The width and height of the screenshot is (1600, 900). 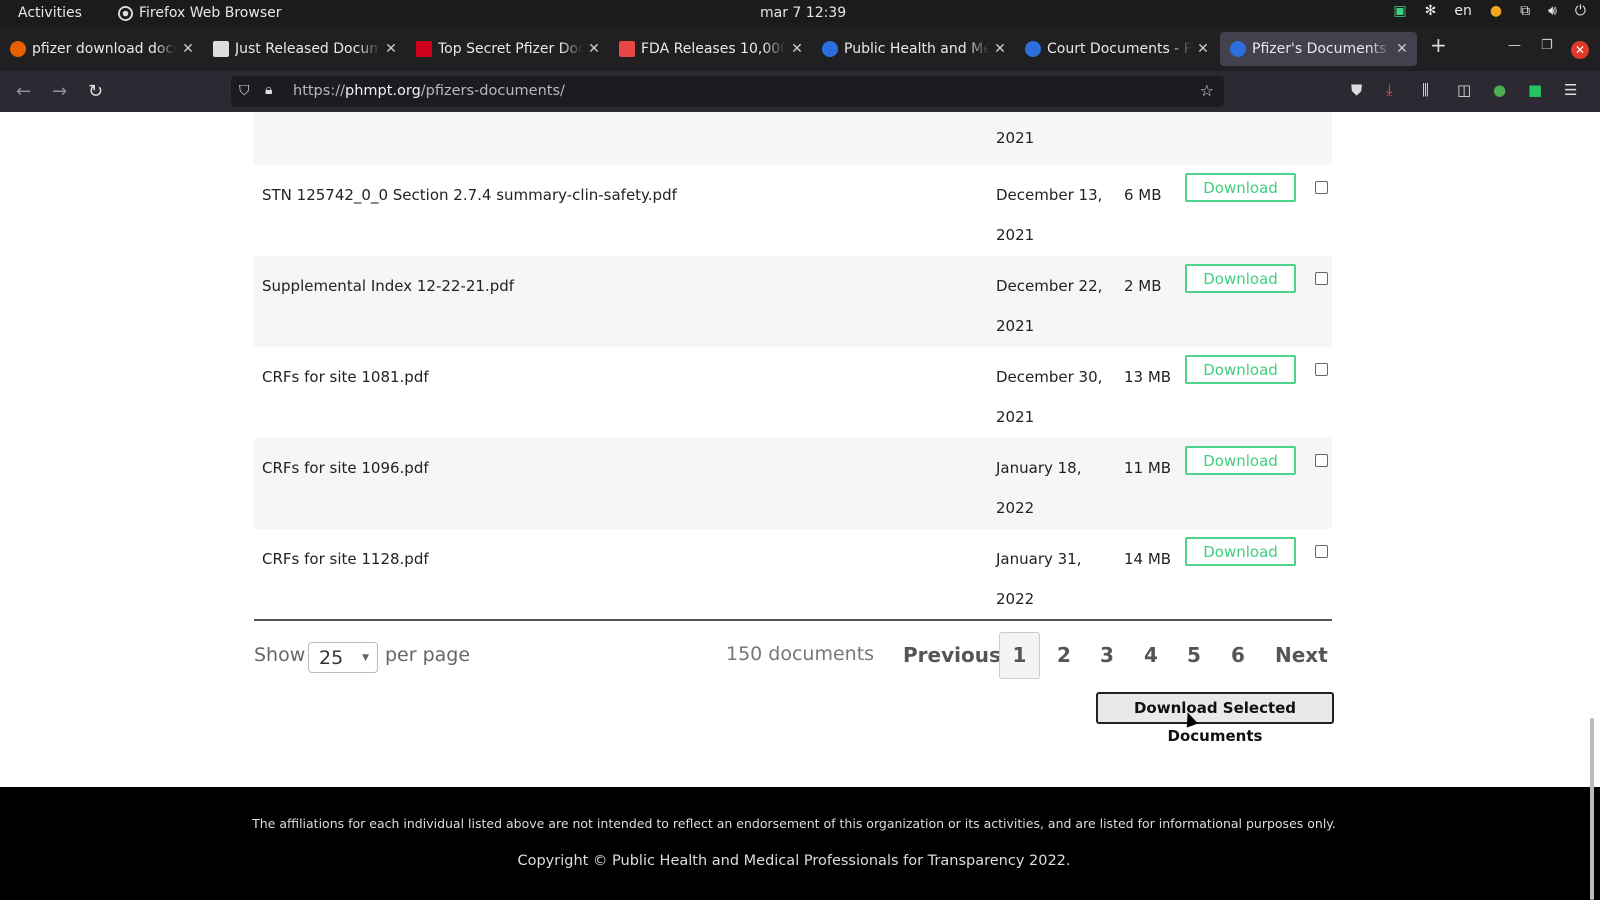 I want to click on tab-1: pfizer download docu ✕, so click(x=101, y=49).